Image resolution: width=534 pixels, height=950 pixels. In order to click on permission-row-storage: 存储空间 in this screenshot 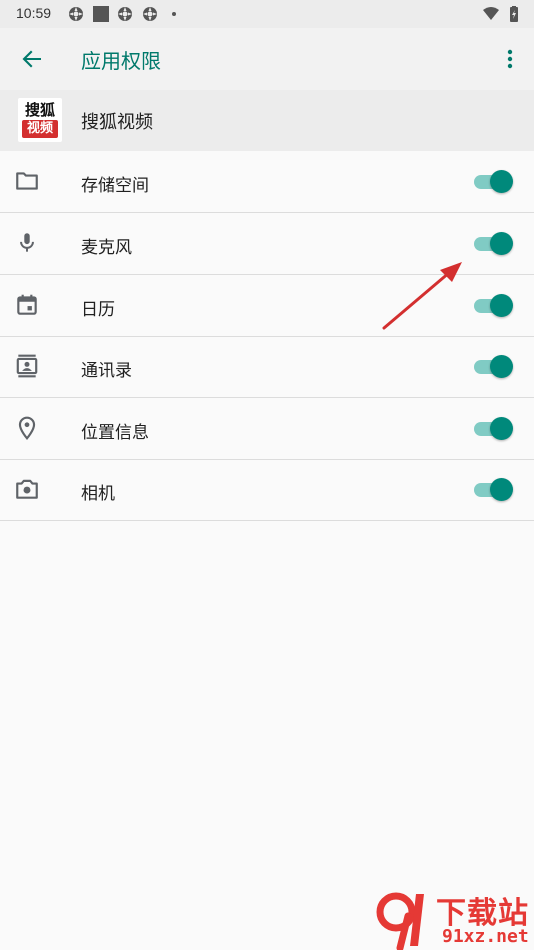, I will do `click(267, 182)`.